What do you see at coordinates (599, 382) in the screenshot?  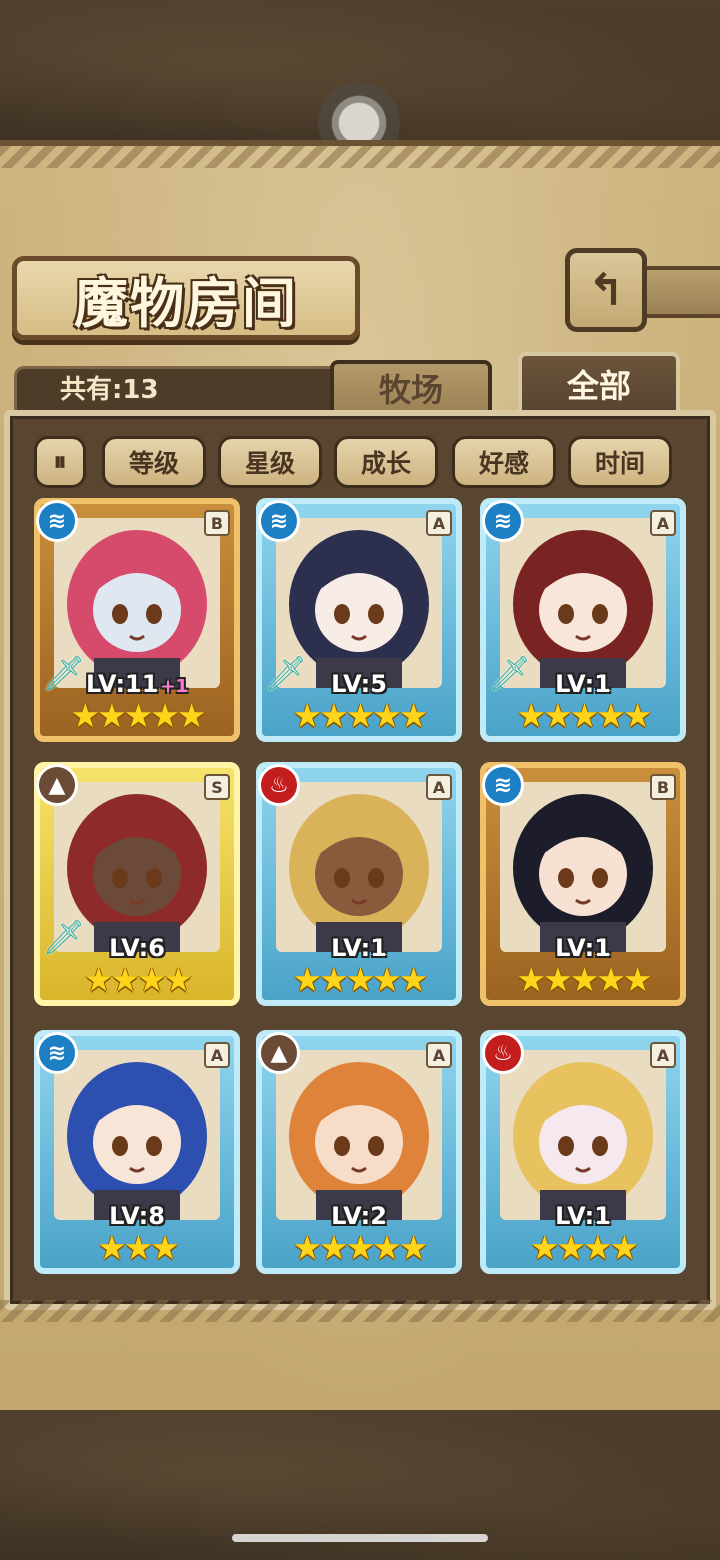 I see `tab-all: 全部` at bounding box center [599, 382].